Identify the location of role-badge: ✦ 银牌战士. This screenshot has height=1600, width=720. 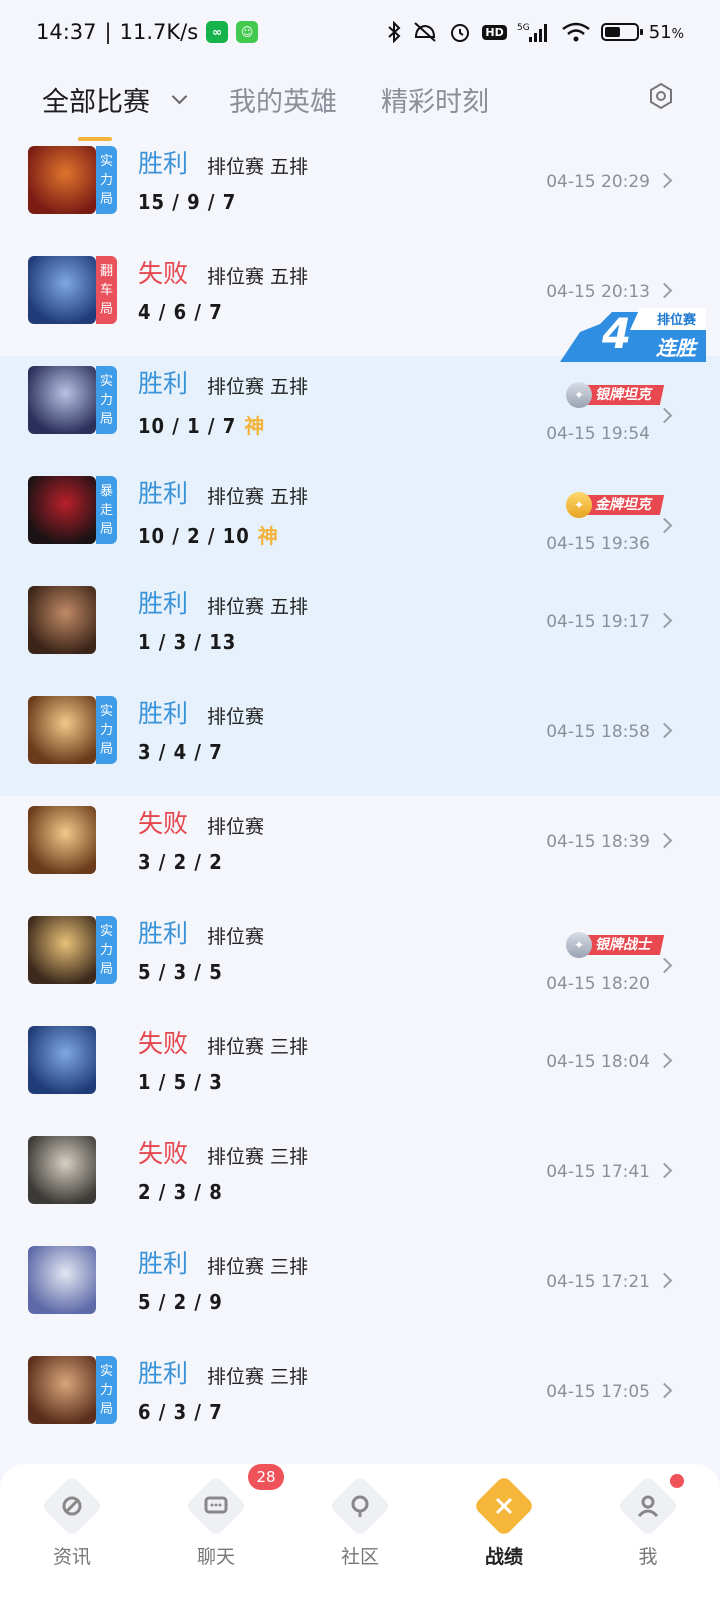
(615, 945).